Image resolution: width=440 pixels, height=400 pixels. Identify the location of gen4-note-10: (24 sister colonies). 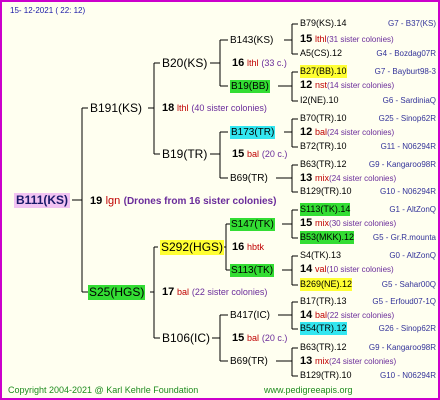
(363, 178).